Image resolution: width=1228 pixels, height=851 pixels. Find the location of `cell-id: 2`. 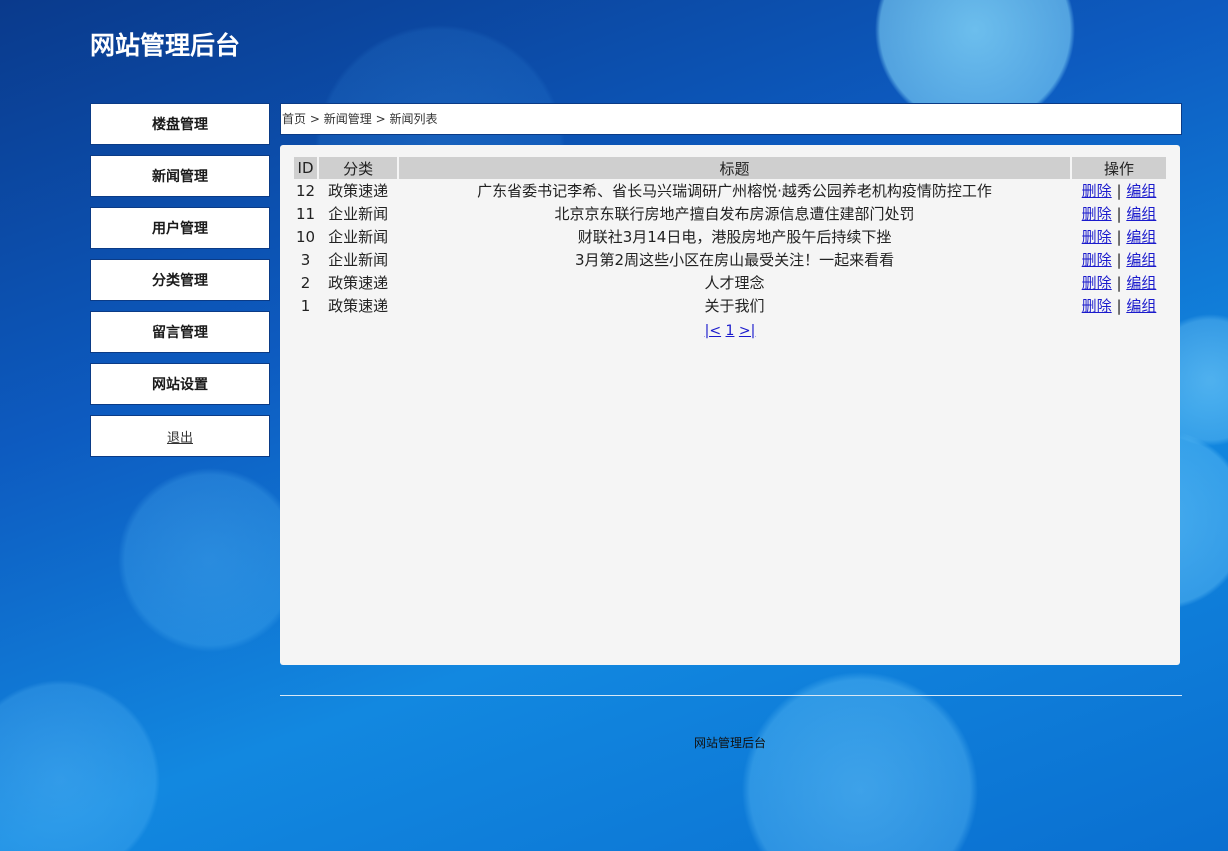

cell-id: 2 is located at coordinates (305, 282).